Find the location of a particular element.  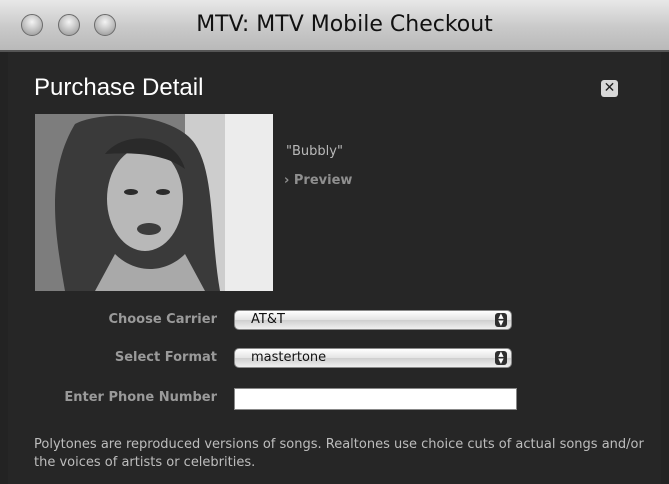

artist-photo is located at coordinates (154, 202).